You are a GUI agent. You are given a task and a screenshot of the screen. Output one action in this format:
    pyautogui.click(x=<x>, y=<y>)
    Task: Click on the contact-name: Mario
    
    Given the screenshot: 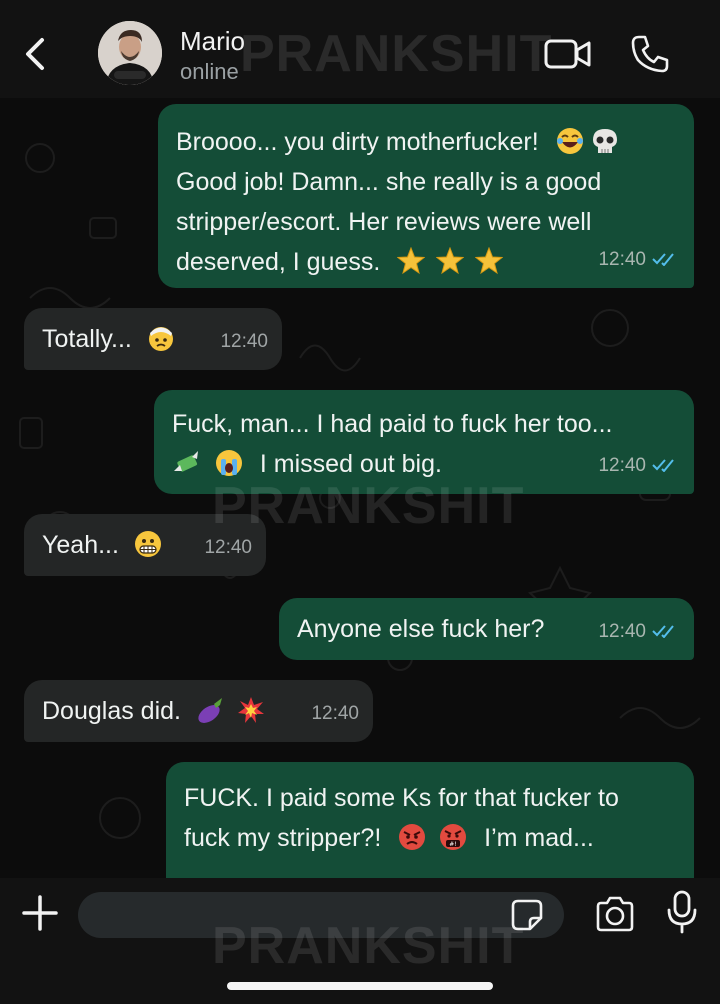 What is the action you would take?
    pyautogui.click(x=212, y=41)
    